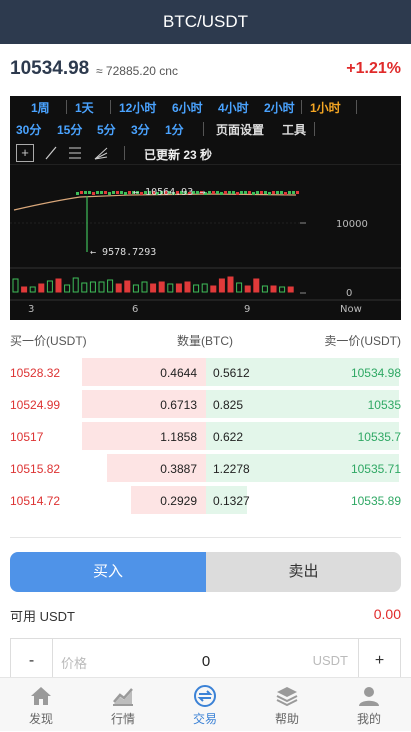 The height and width of the screenshot is (732, 411). I want to click on quantity-header: 数量(BTC), so click(205, 341).